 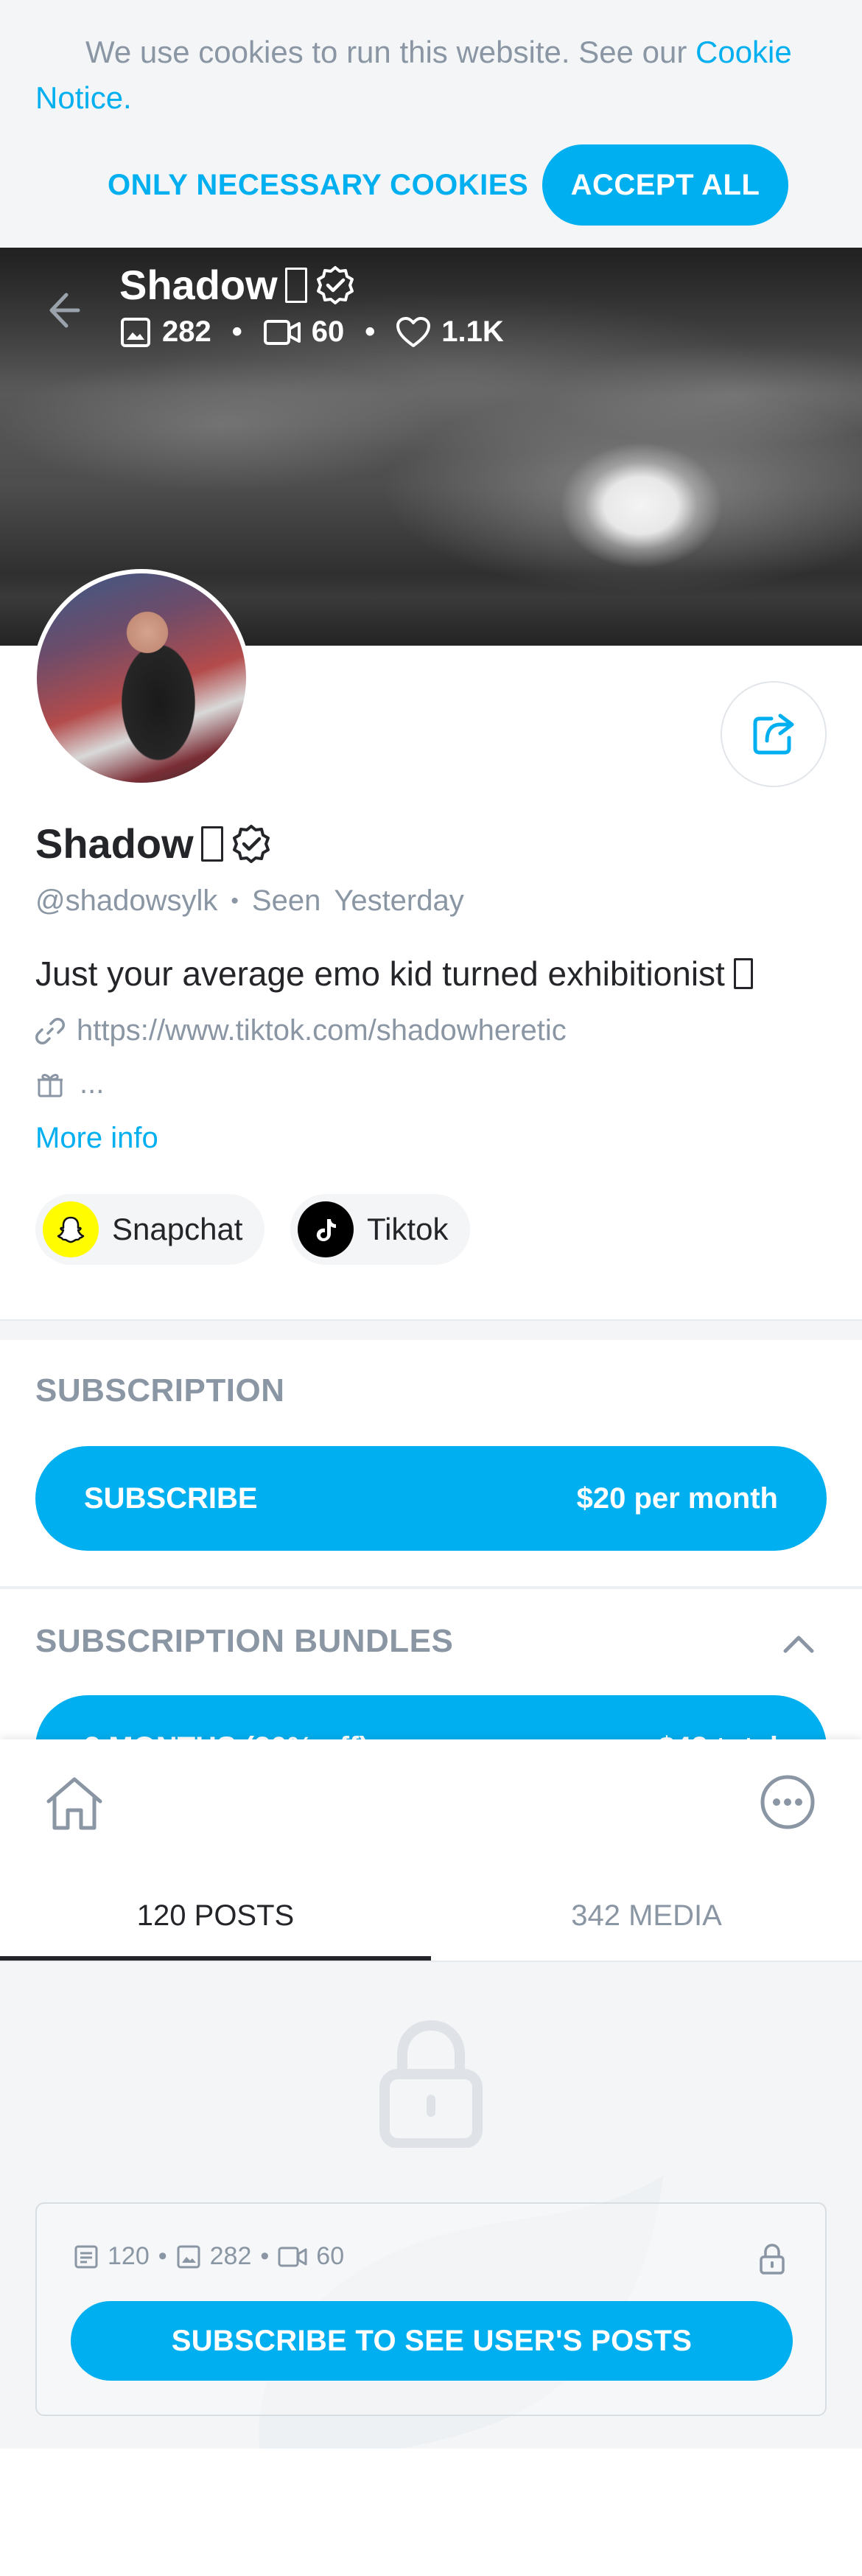 What do you see at coordinates (215, 1916) in the screenshot?
I see `tab-posts: 120 POSTS` at bounding box center [215, 1916].